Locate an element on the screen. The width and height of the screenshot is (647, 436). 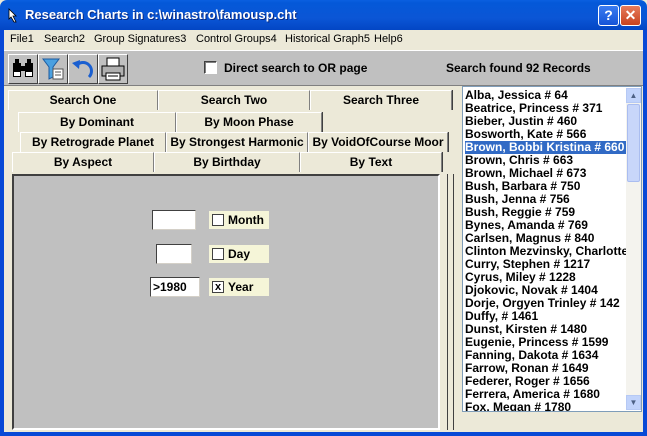
records-found-label: Search found 92 Records is located at coordinates (518, 68).